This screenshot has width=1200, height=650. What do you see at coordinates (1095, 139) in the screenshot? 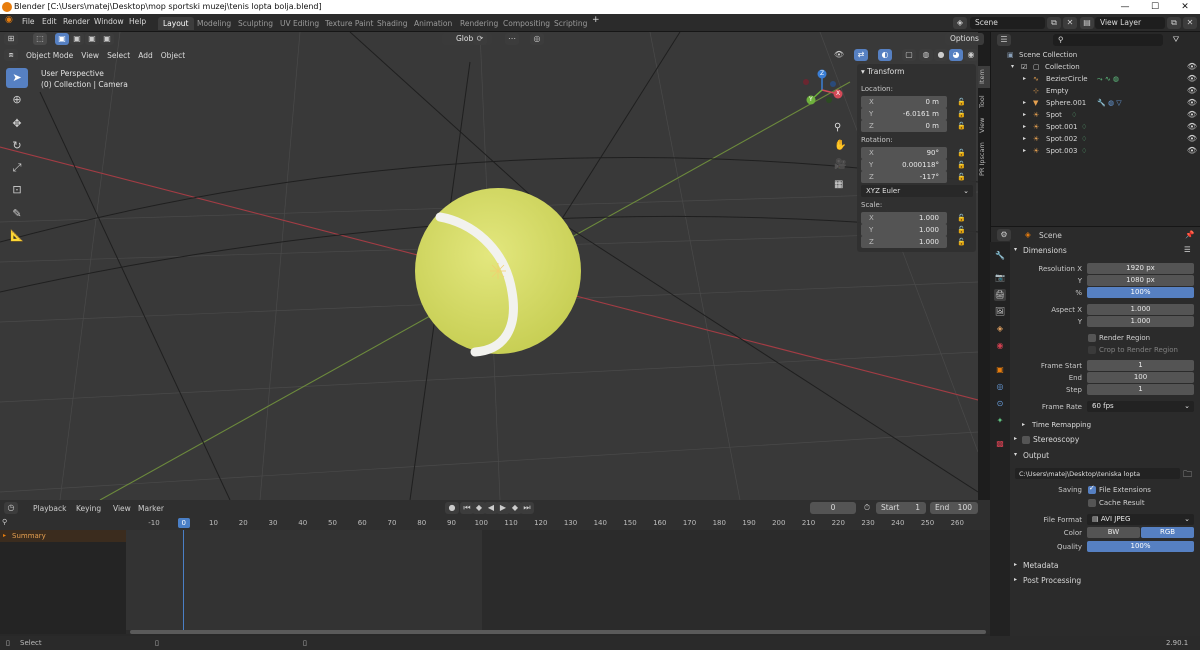
I see `outliner-item-spot002: ▸ ☀ Spot.002 ♢ 👁` at bounding box center [1095, 139].